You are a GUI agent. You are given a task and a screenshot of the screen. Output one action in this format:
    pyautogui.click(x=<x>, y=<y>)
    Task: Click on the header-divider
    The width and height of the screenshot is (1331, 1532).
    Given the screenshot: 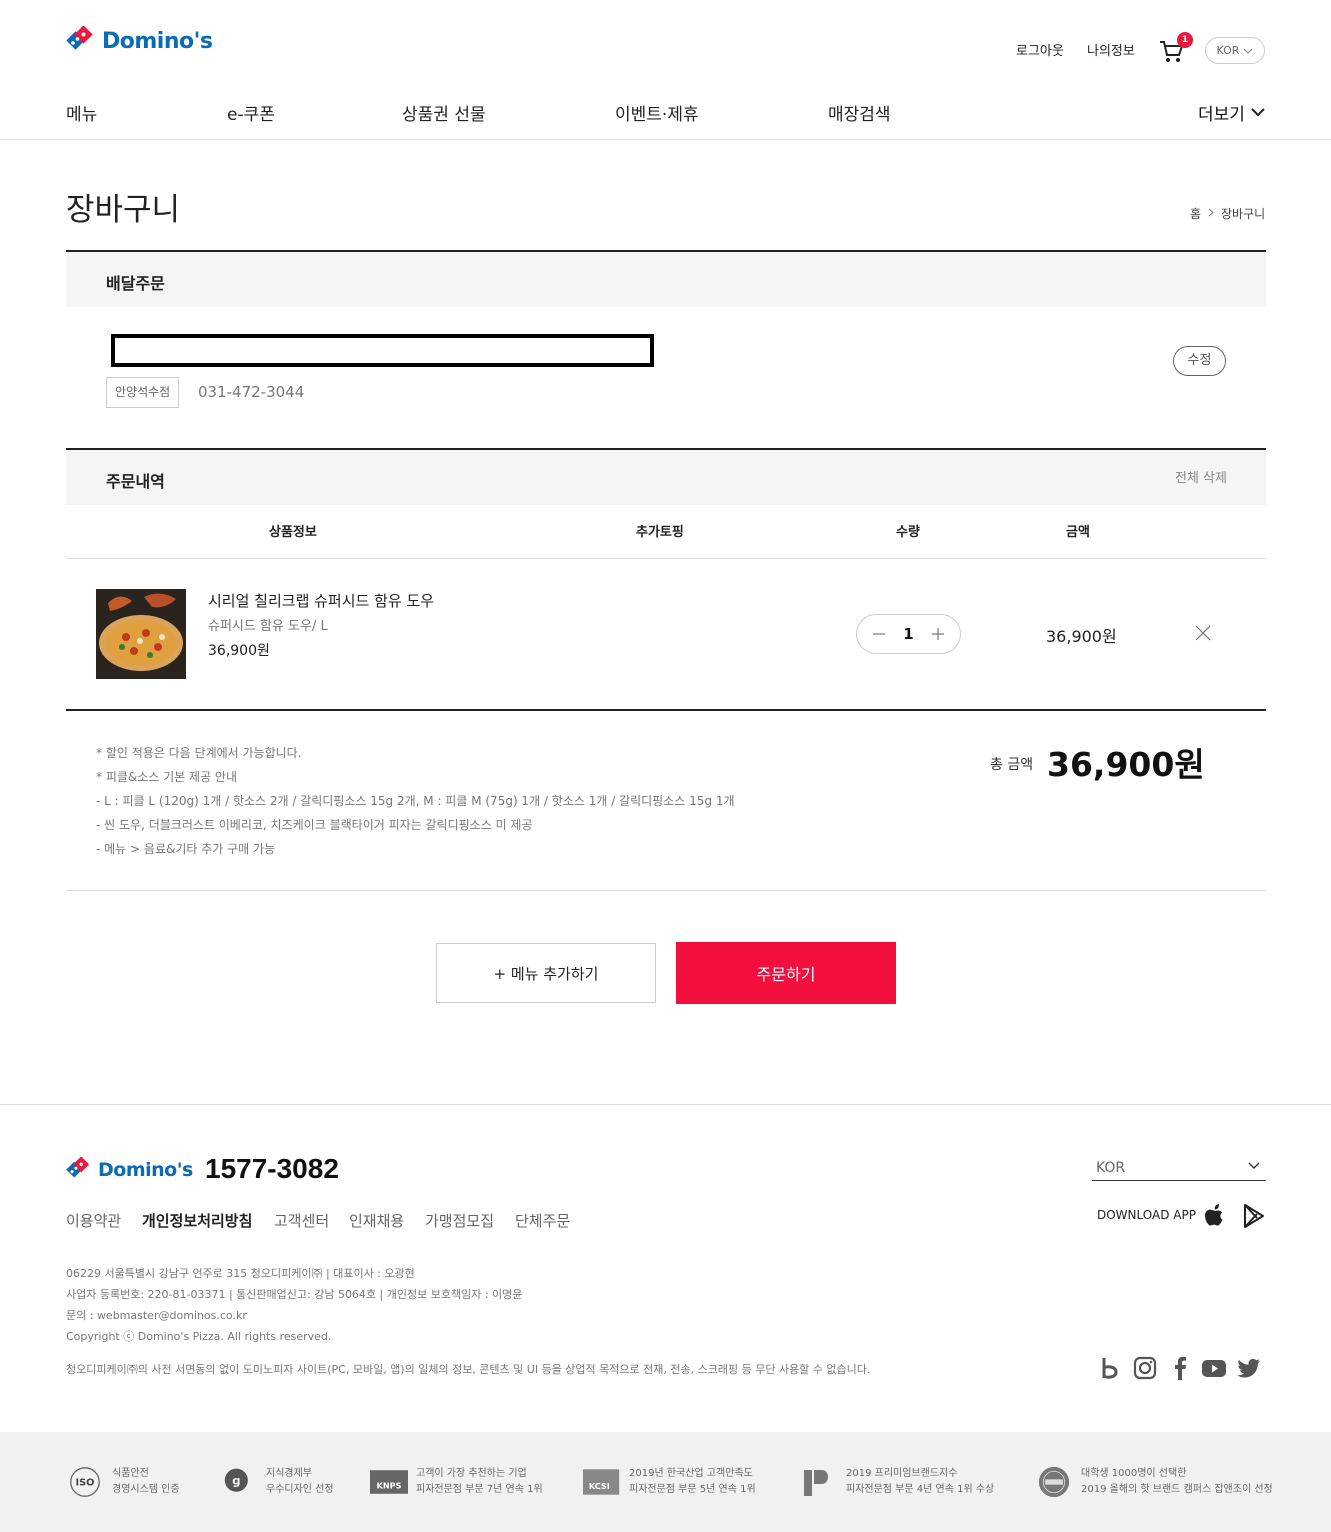 What is the action you would take?
    pyautogui.click(x=665, y=139)
    